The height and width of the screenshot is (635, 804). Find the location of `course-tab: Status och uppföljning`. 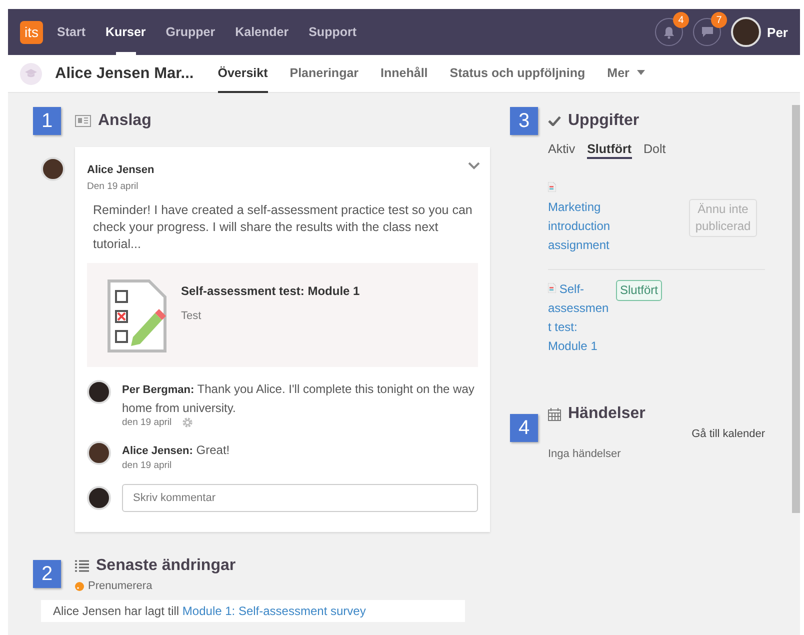

course-tab: Status och uppföljning is located at coordinates (518, 73).